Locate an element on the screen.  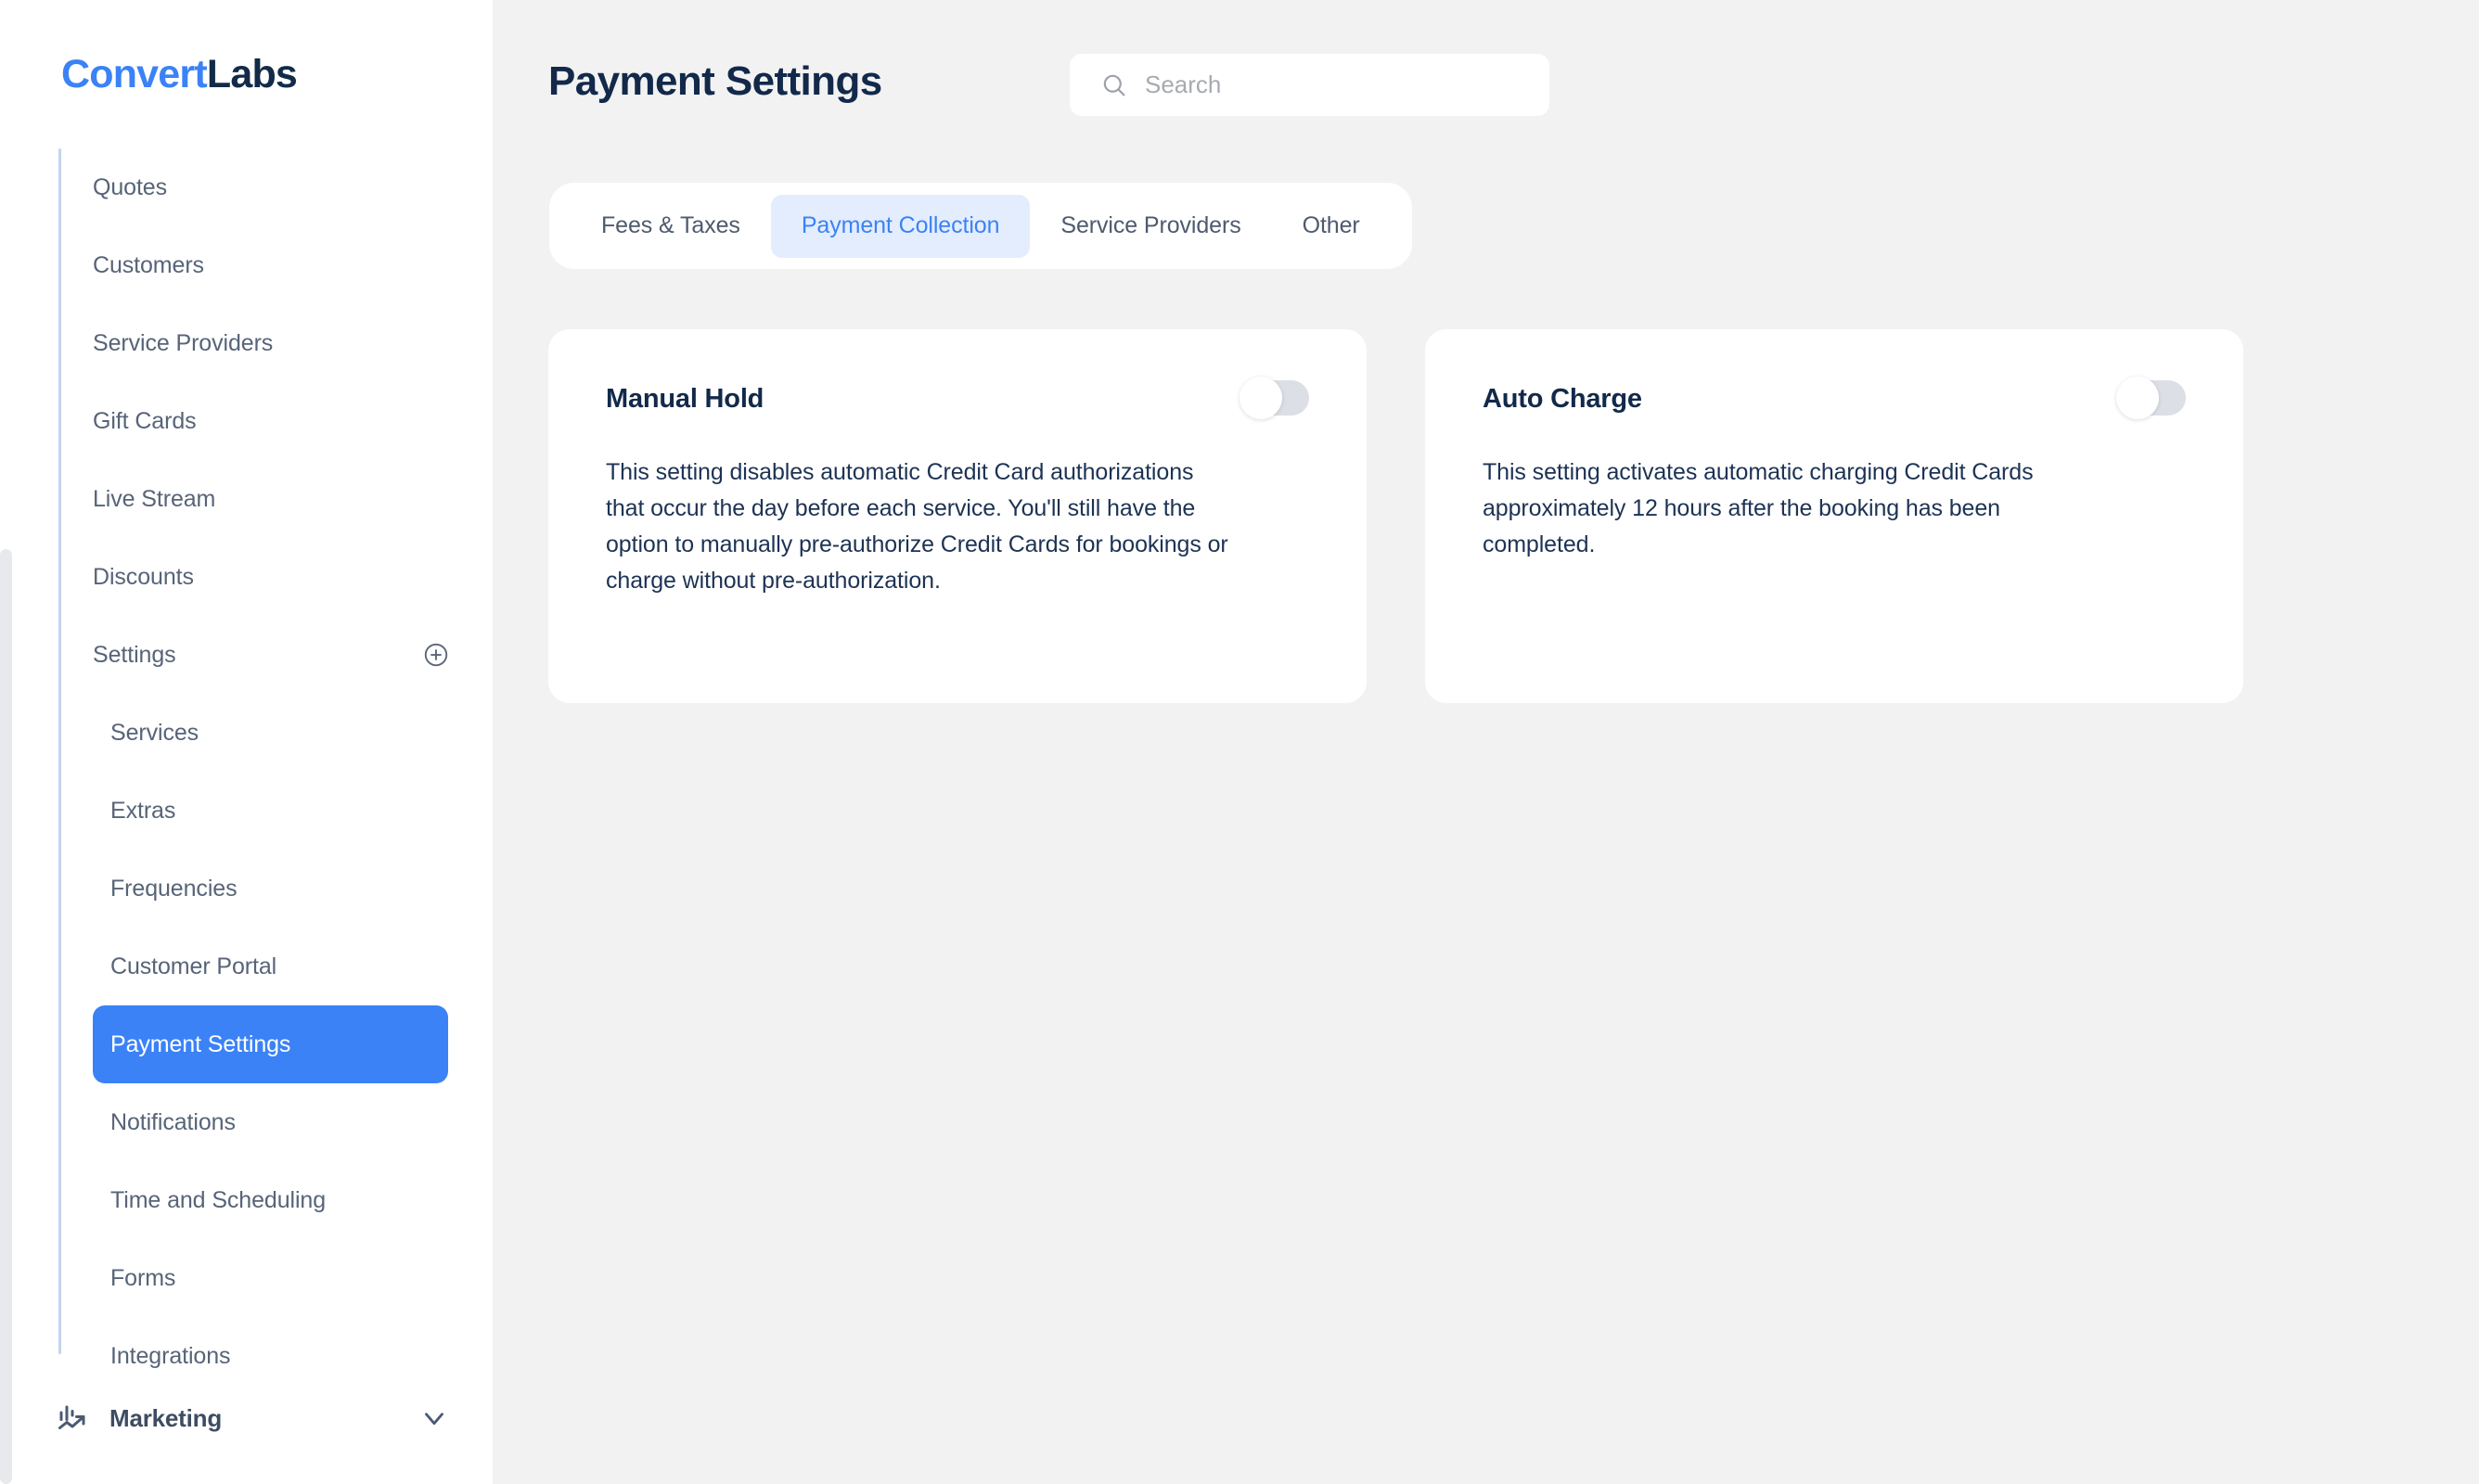
sidebar-item-service-providers: Service Providers is located at coordinates (246, 343).